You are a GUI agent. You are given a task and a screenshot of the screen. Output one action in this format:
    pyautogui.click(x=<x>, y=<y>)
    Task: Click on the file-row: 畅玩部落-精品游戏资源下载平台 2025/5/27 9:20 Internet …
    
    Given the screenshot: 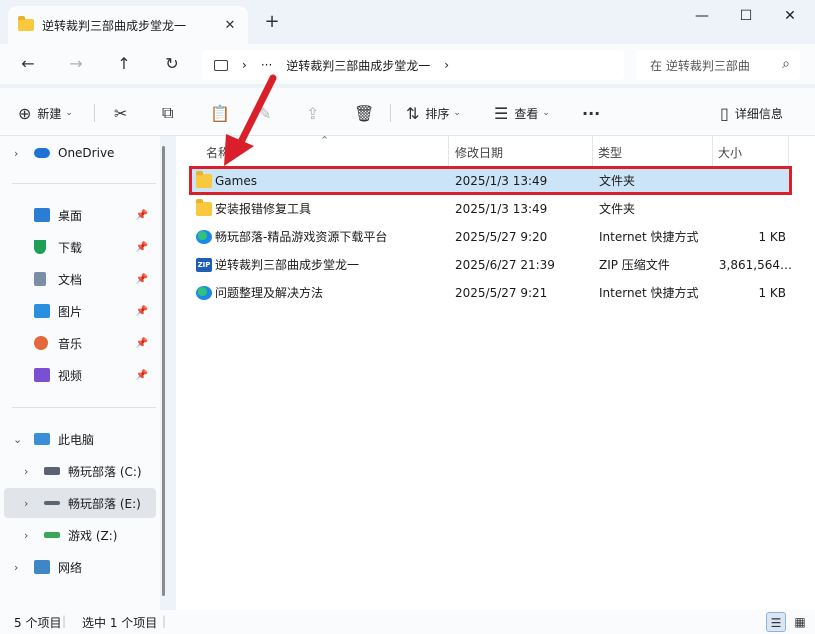 What is the action you would take?
    pyautogui.click(x=491, y=237)
    